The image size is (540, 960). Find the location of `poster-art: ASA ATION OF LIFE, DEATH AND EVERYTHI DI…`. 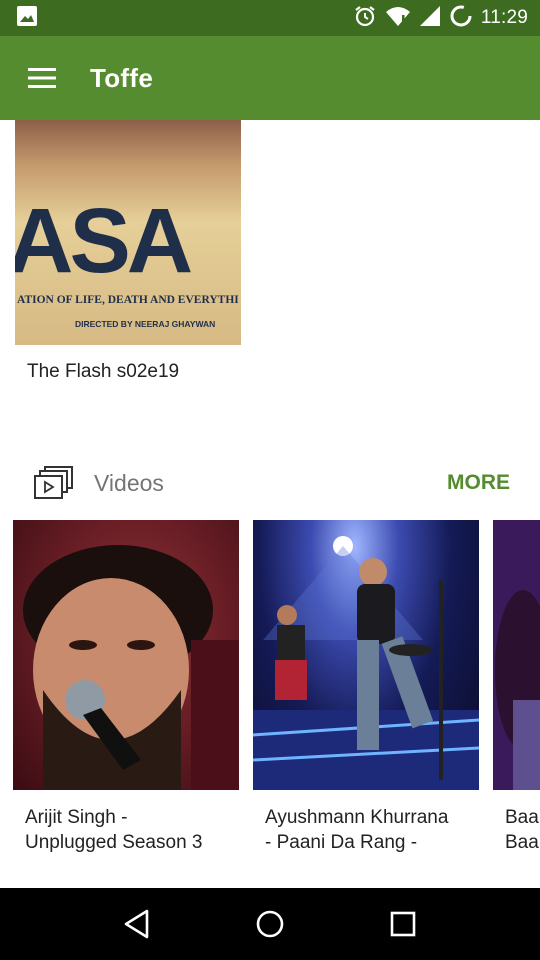

poster-art: ASA ATION OF LIFE, DEATH AND EVERYTHI DI… is located at coordinates (128, 232).